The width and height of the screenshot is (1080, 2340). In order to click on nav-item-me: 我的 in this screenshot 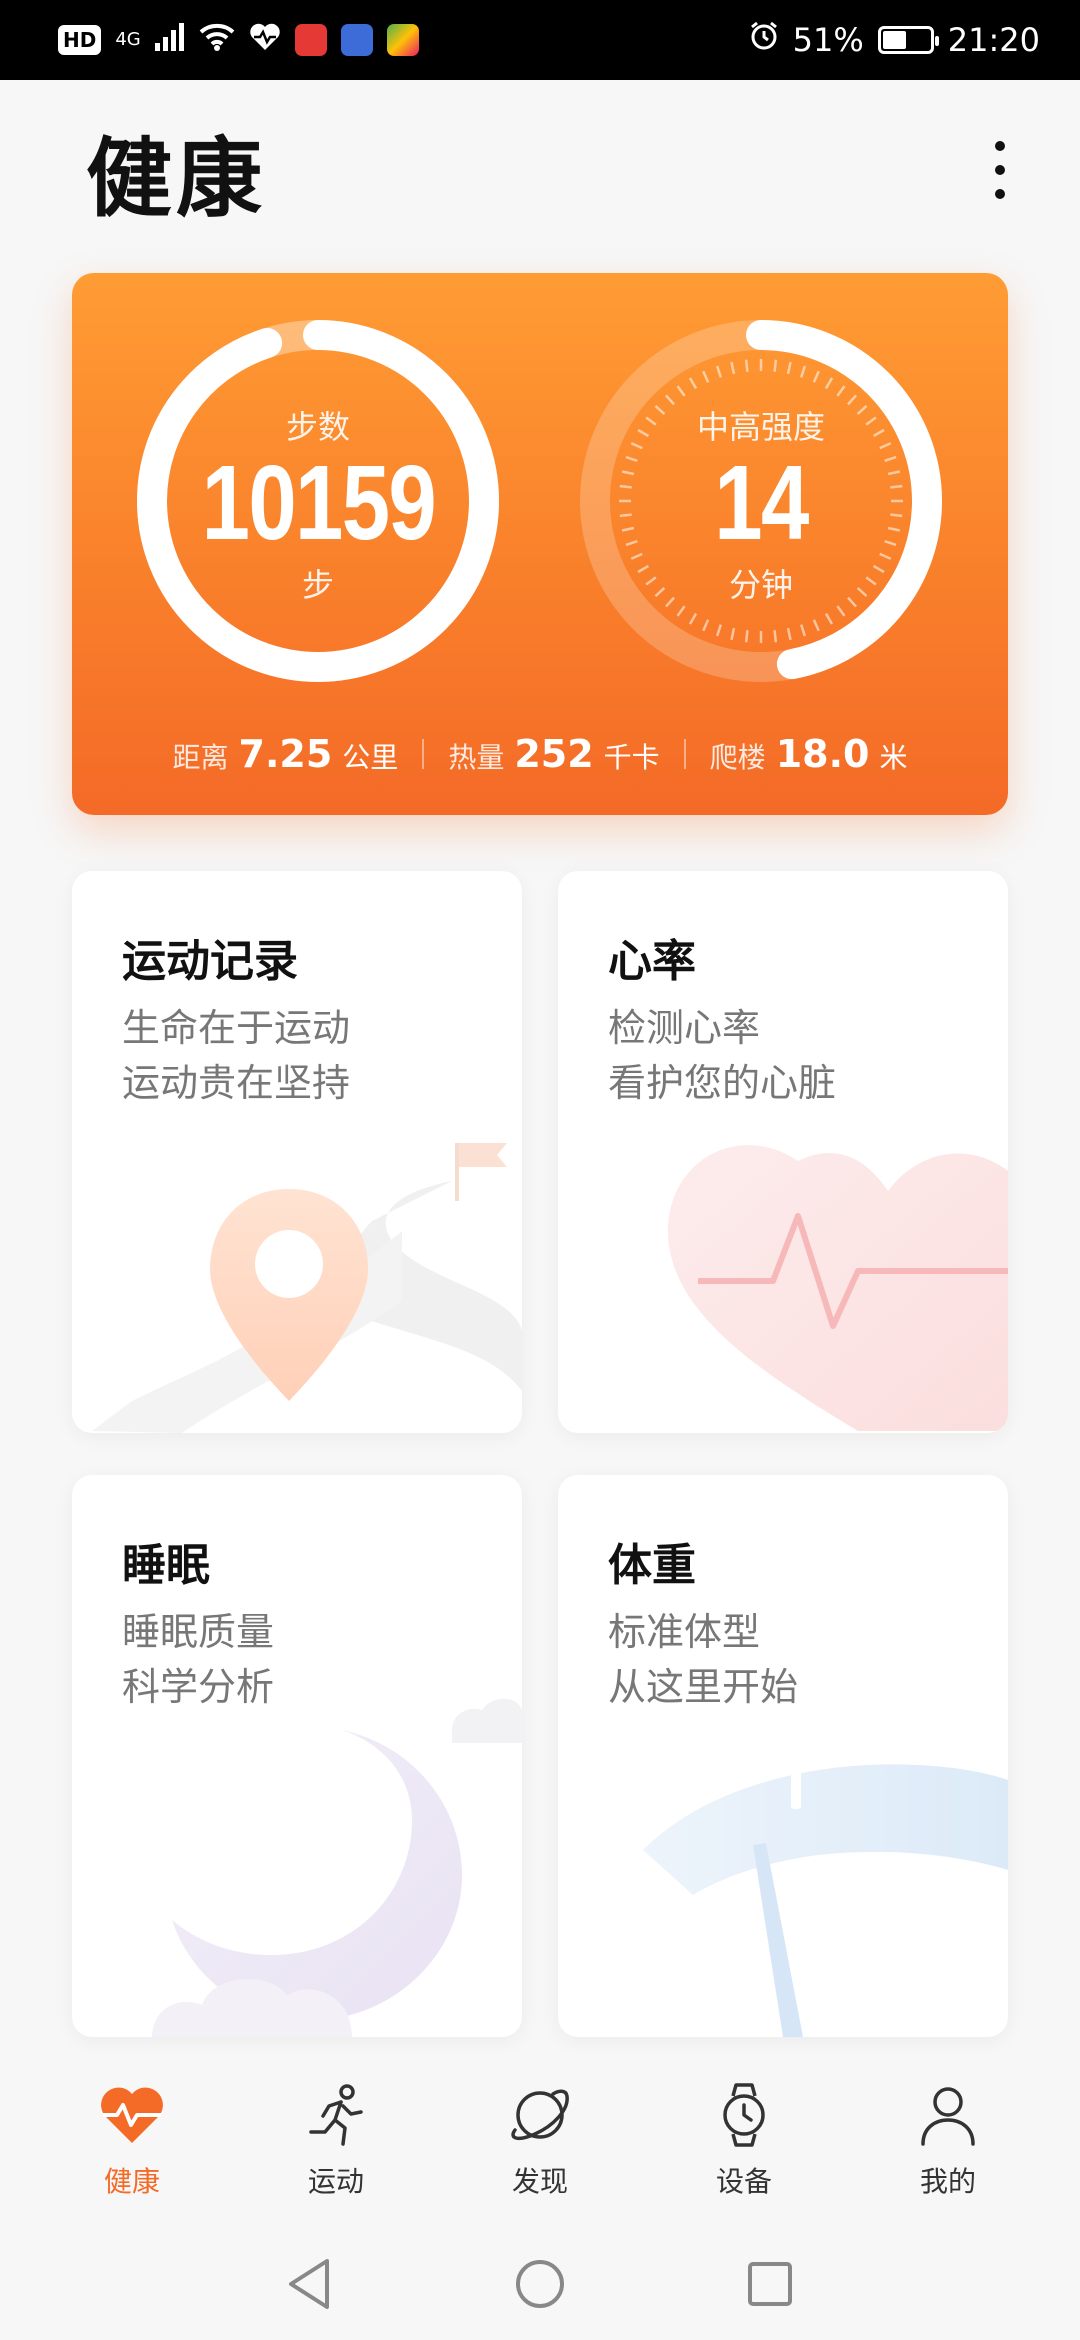, I will do `click(948, 2140)`.